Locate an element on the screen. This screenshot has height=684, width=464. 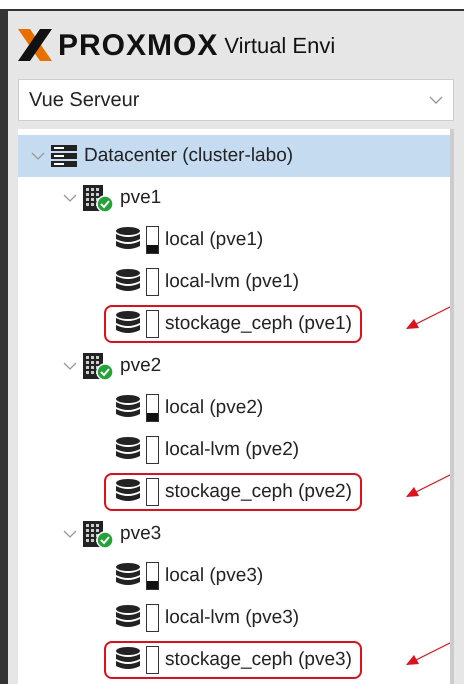
tree-label: pve2 is located at coordinates (141, 366).